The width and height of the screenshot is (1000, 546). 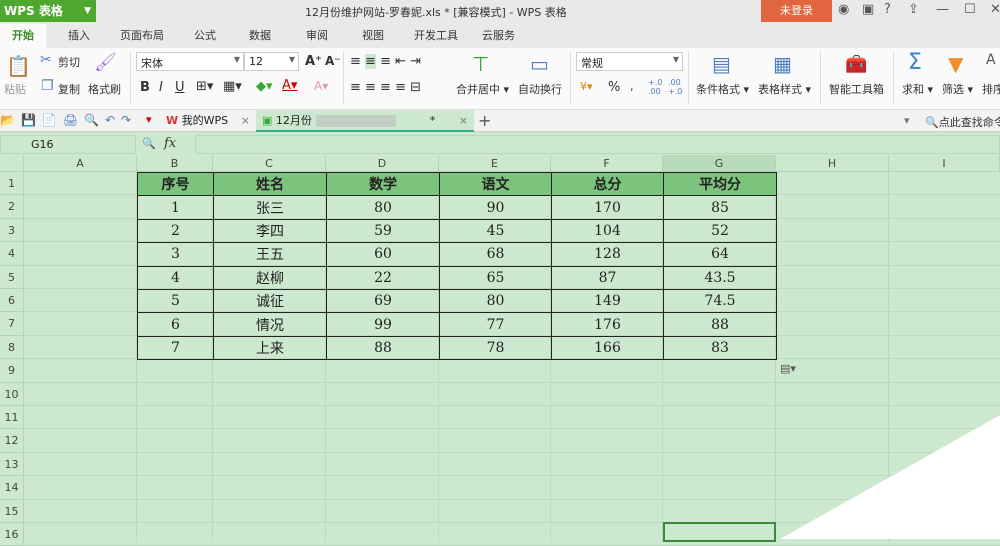 What do you see at coordinates (365, 121) in the screenshot?
I see `tab-document: ▣ 12月份 * ×` at bounding box center [365, 121].